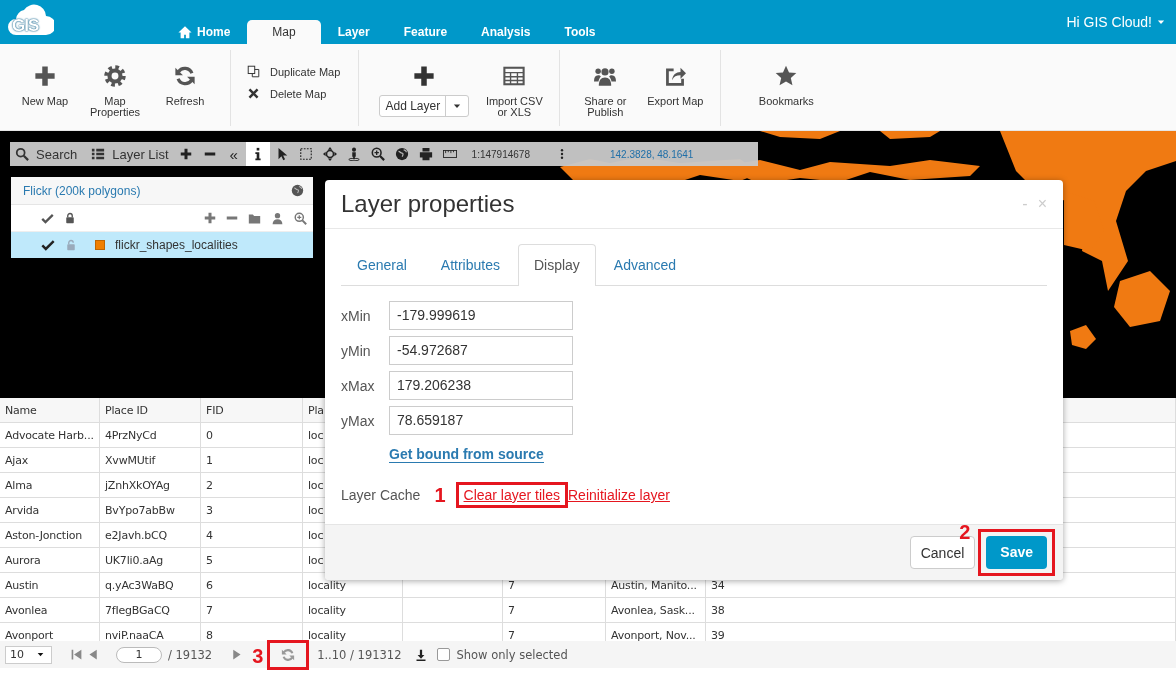 The width and height of the screenshot is (1176, 686). Describe the element at coordinates (718, 585) in the screenshot. I see `table-cell: 34` at that location.